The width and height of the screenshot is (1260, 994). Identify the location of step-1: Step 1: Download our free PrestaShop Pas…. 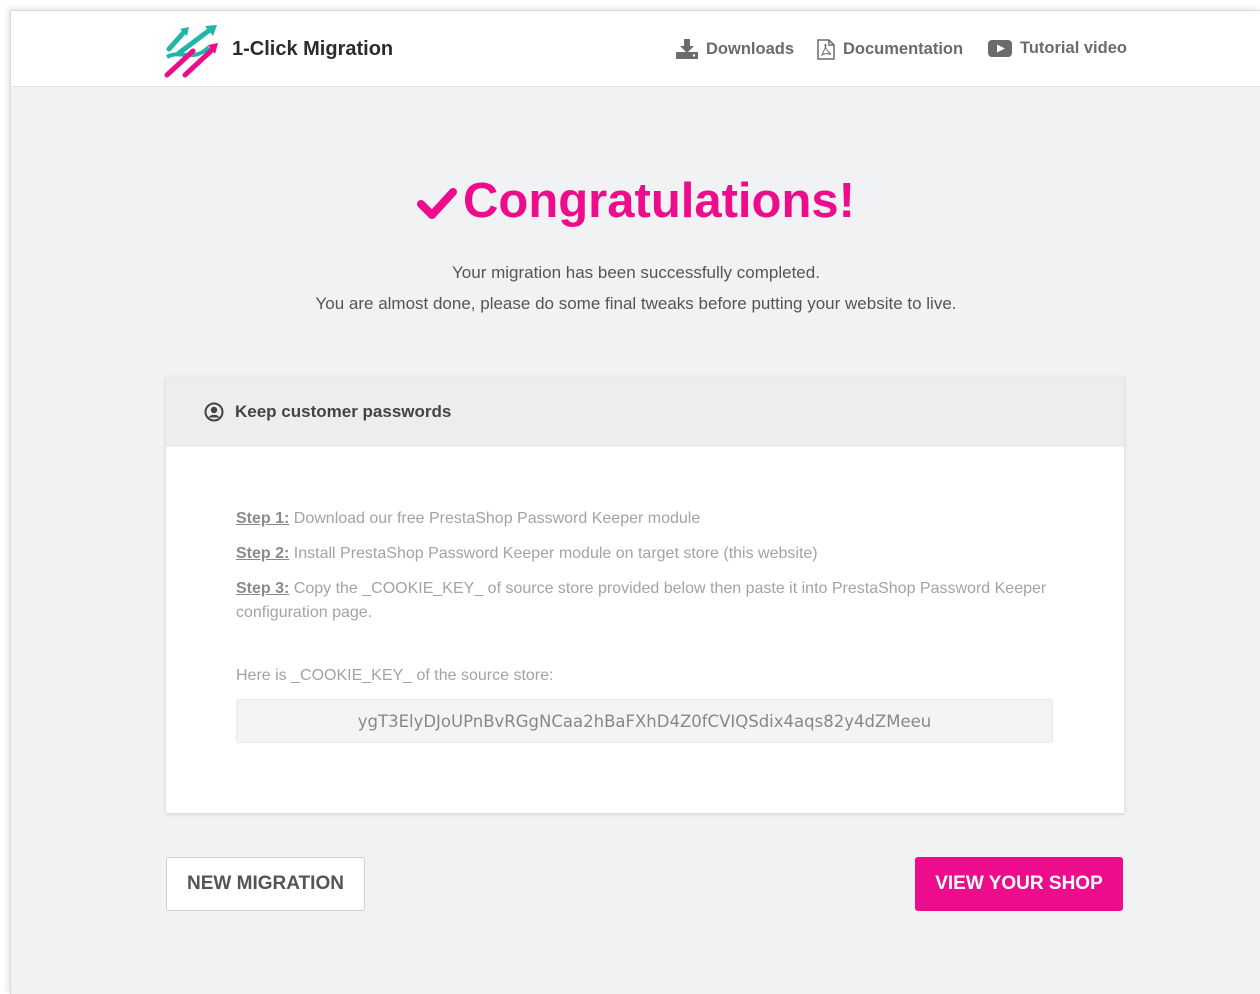
(646, 519).